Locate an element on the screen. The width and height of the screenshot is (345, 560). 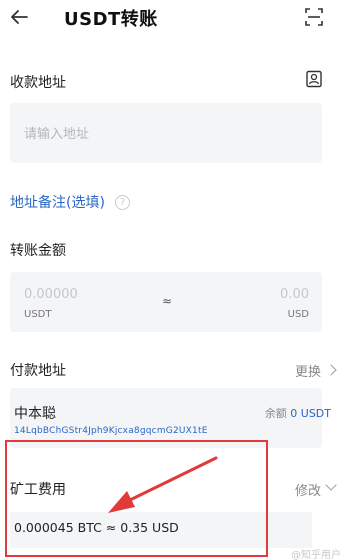
address-book-icon is located at coordinates (314, 79).